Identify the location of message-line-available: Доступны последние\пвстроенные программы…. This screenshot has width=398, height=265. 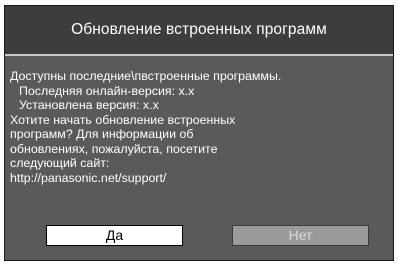
(146, 76).